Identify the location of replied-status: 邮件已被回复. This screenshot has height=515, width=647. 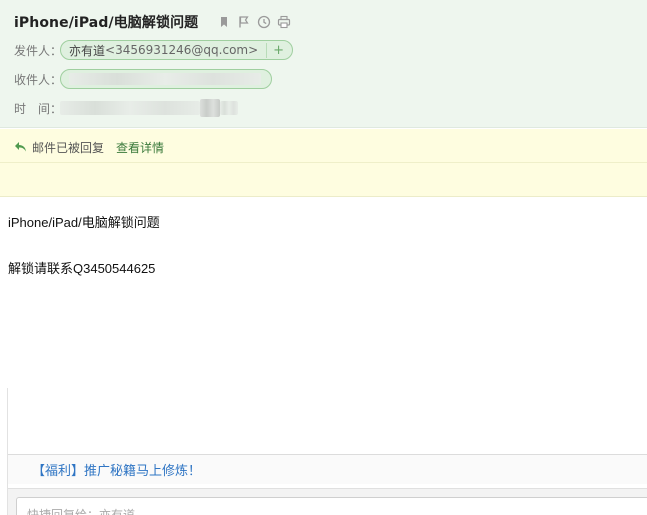
(68, 147).